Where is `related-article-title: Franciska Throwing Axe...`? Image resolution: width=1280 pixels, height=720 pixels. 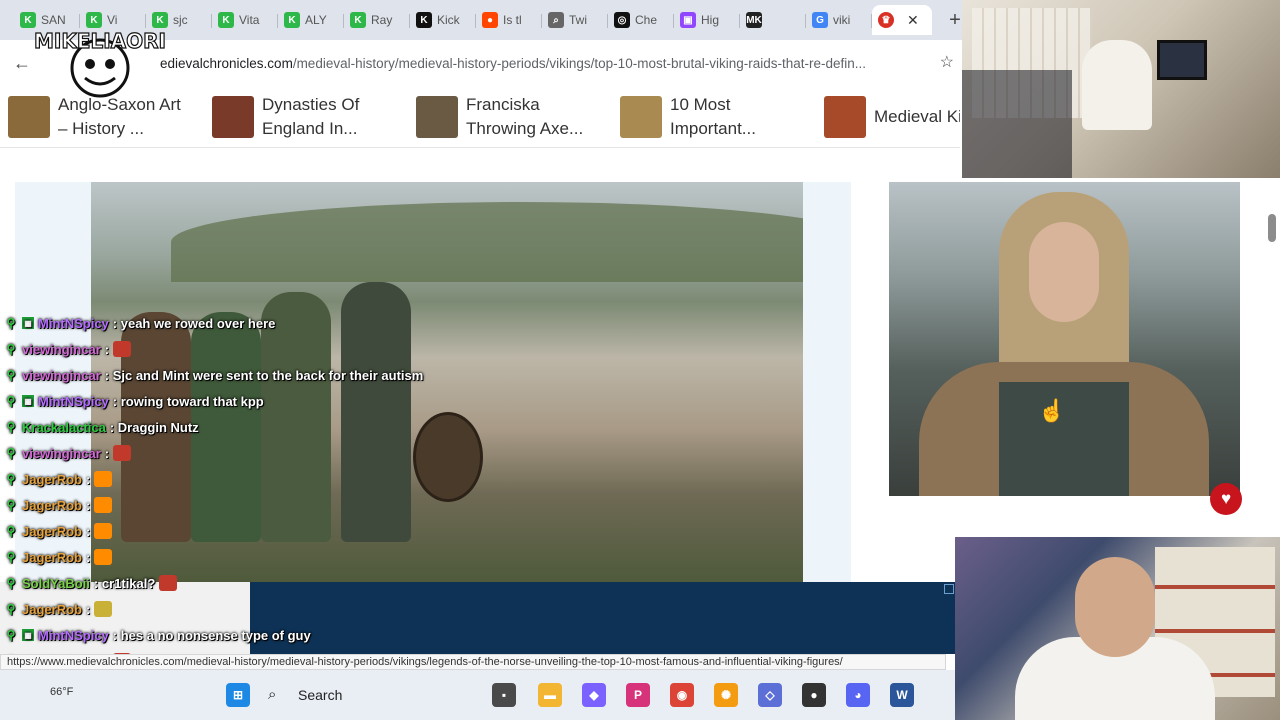 related-article-title: Franciska Throwing Axe... is located at coordinates (525, 116).